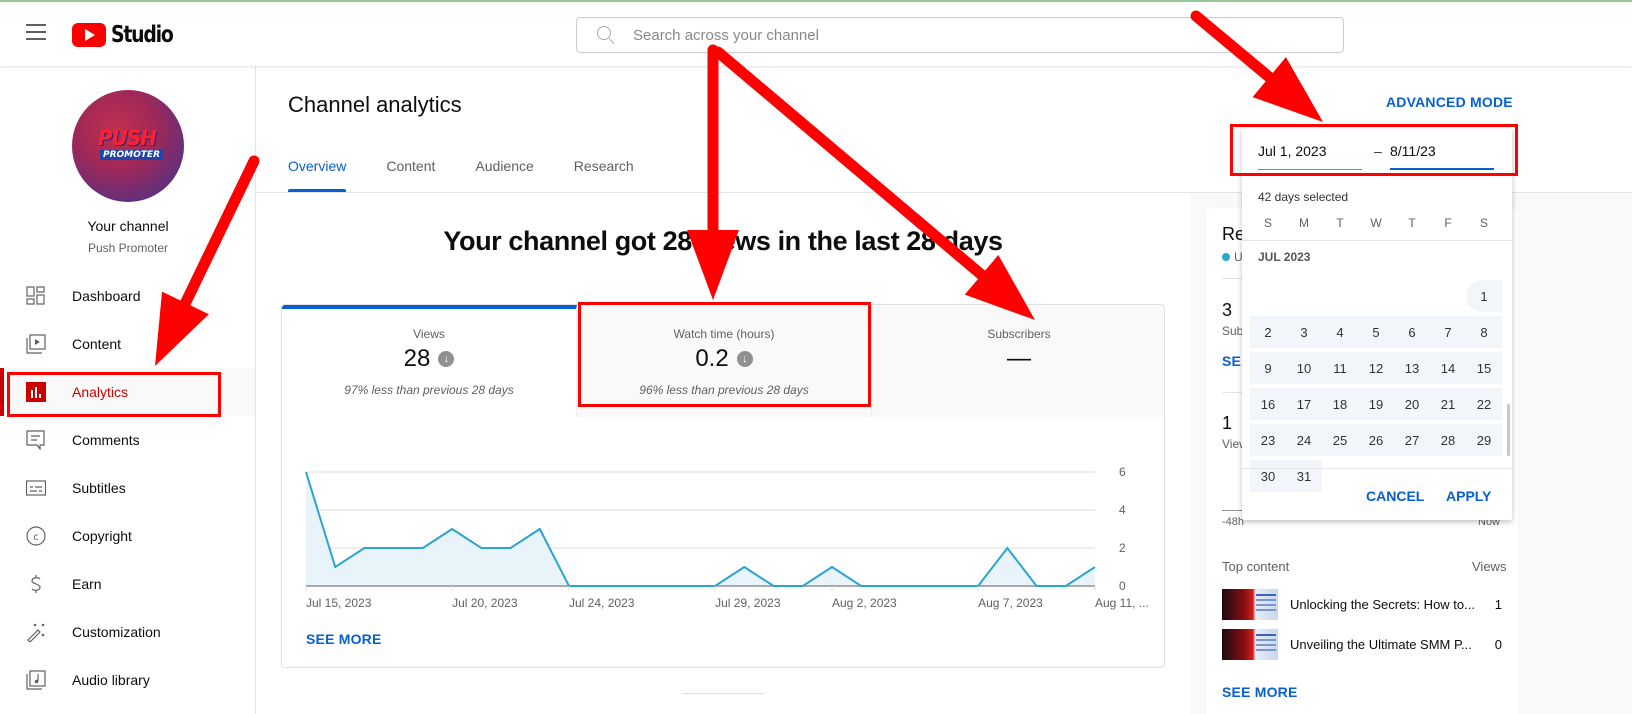 This screenshot has width=1632, height=714. I want to click on calendar-day: 26, so click(1376, 440).